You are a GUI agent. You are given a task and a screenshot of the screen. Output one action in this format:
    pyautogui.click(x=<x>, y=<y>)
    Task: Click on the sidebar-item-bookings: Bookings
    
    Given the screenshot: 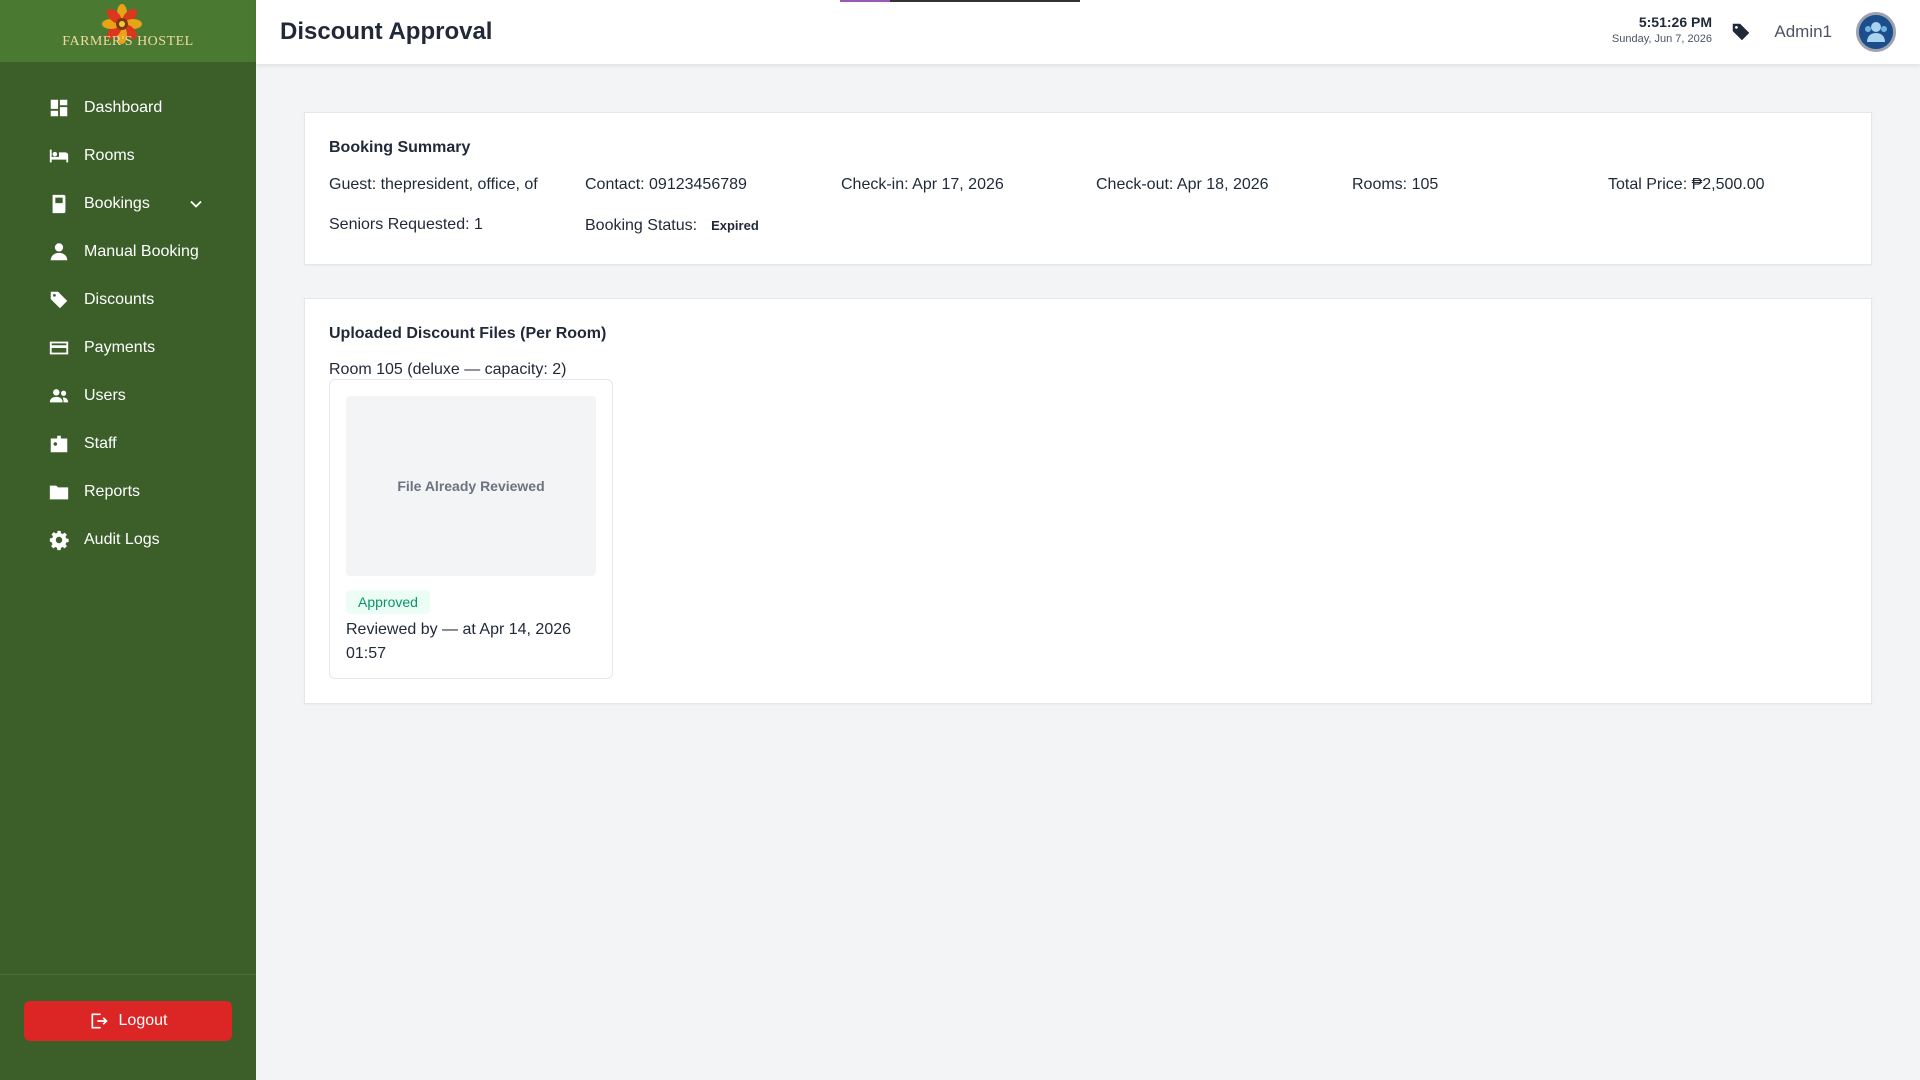 What is the action you would take?
    pyautogui.click(x=128, y=204)
    